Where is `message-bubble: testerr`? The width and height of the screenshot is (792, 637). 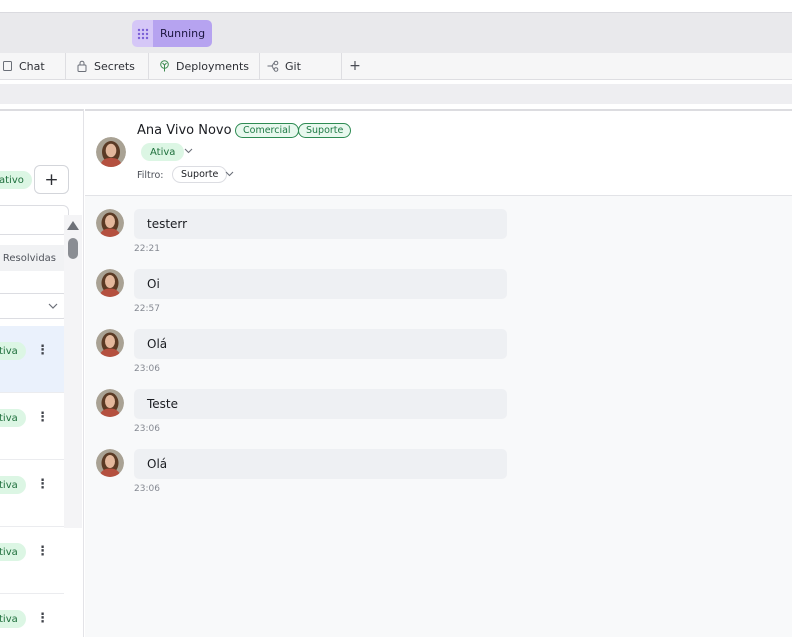
message-bubble: testerr is located at coordinates (320, 224).